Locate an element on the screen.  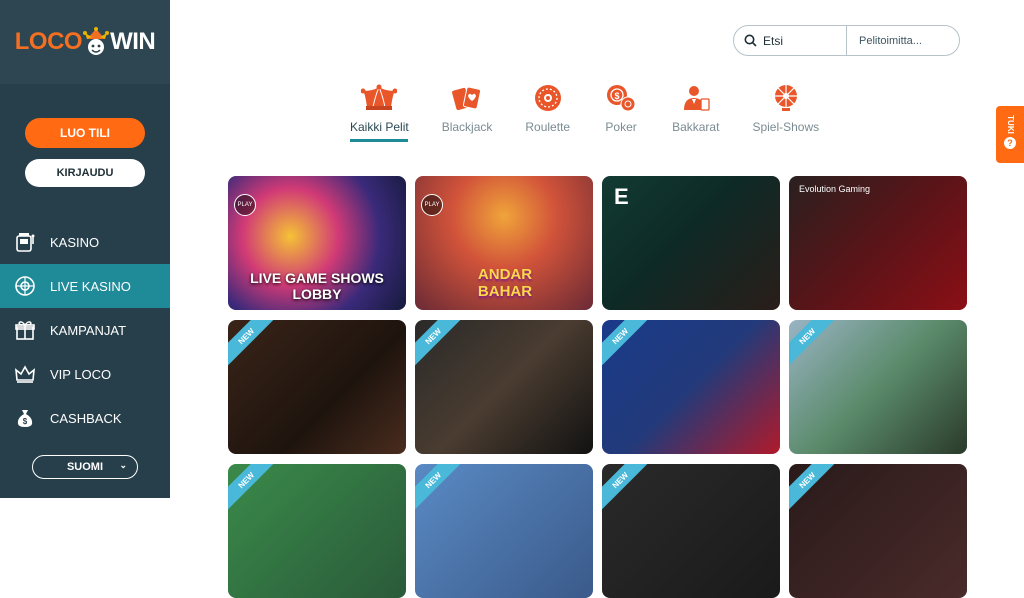
dealer-icon is located at coordinates (696, 98).